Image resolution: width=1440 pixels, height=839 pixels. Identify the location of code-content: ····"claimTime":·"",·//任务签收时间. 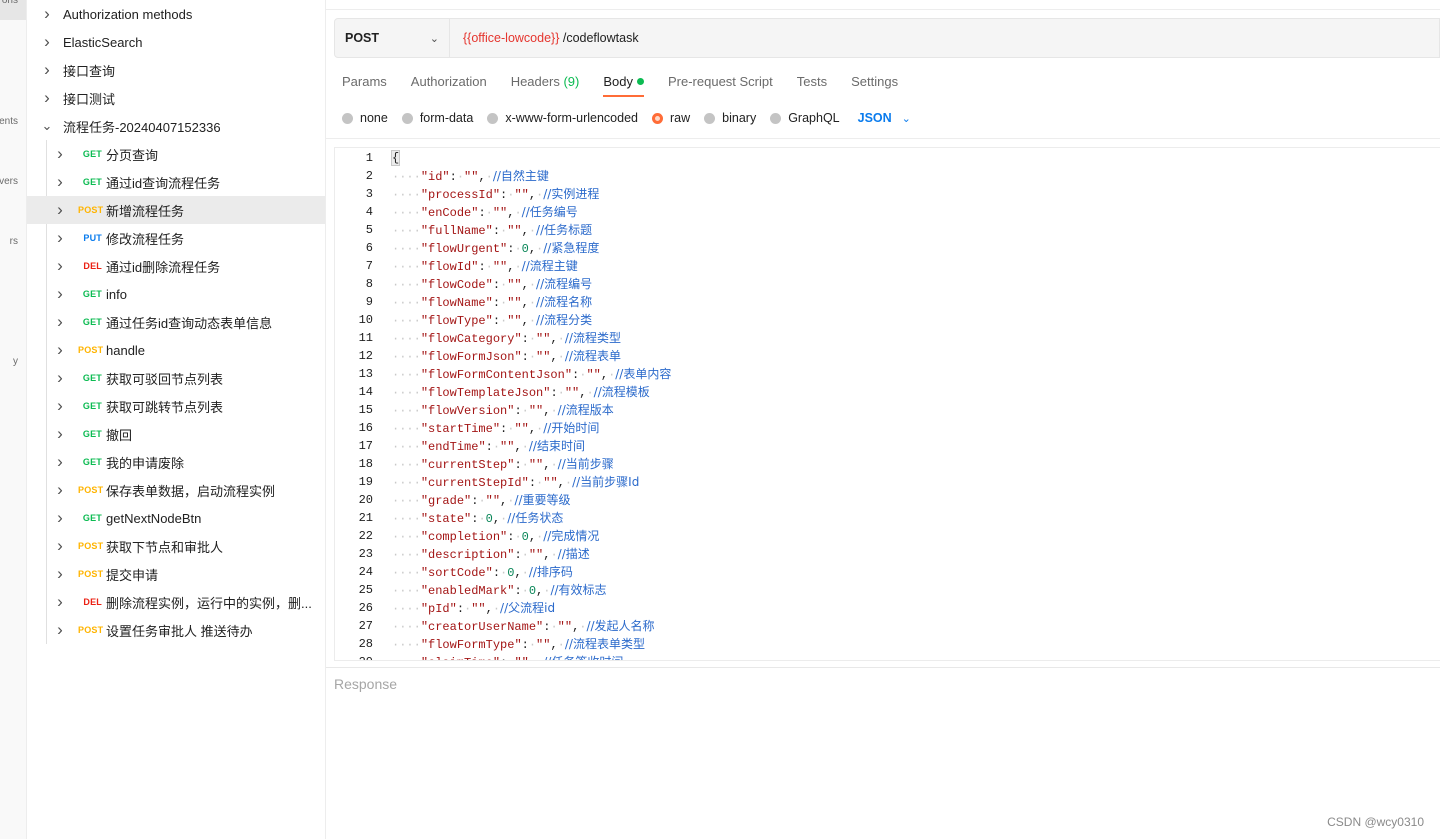
(507, 656).